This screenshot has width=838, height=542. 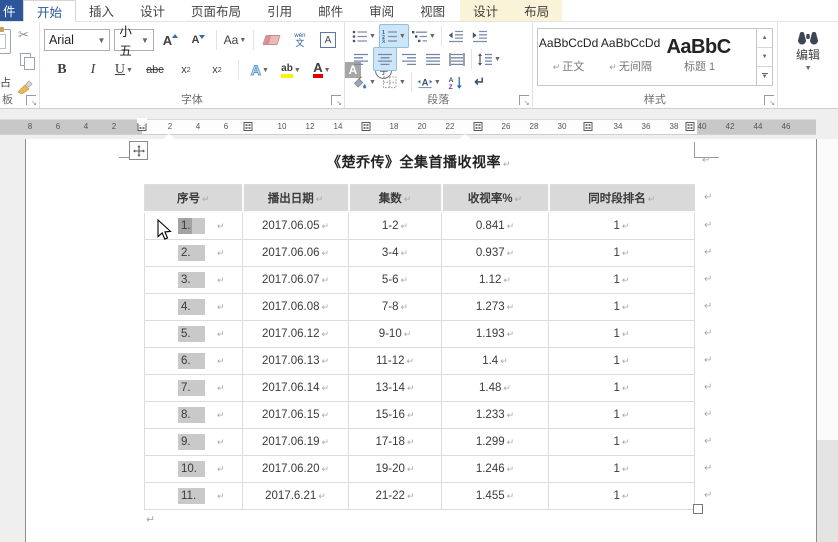 I want to click on cell-episodes: 17-18 ↵, so click(x=395, y=442).